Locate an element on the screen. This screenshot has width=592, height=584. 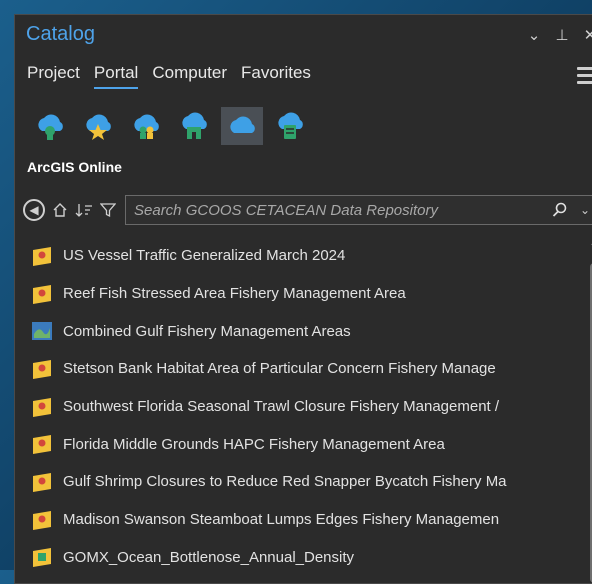
tab-computer: Computer is located at coordinates (189, 76).